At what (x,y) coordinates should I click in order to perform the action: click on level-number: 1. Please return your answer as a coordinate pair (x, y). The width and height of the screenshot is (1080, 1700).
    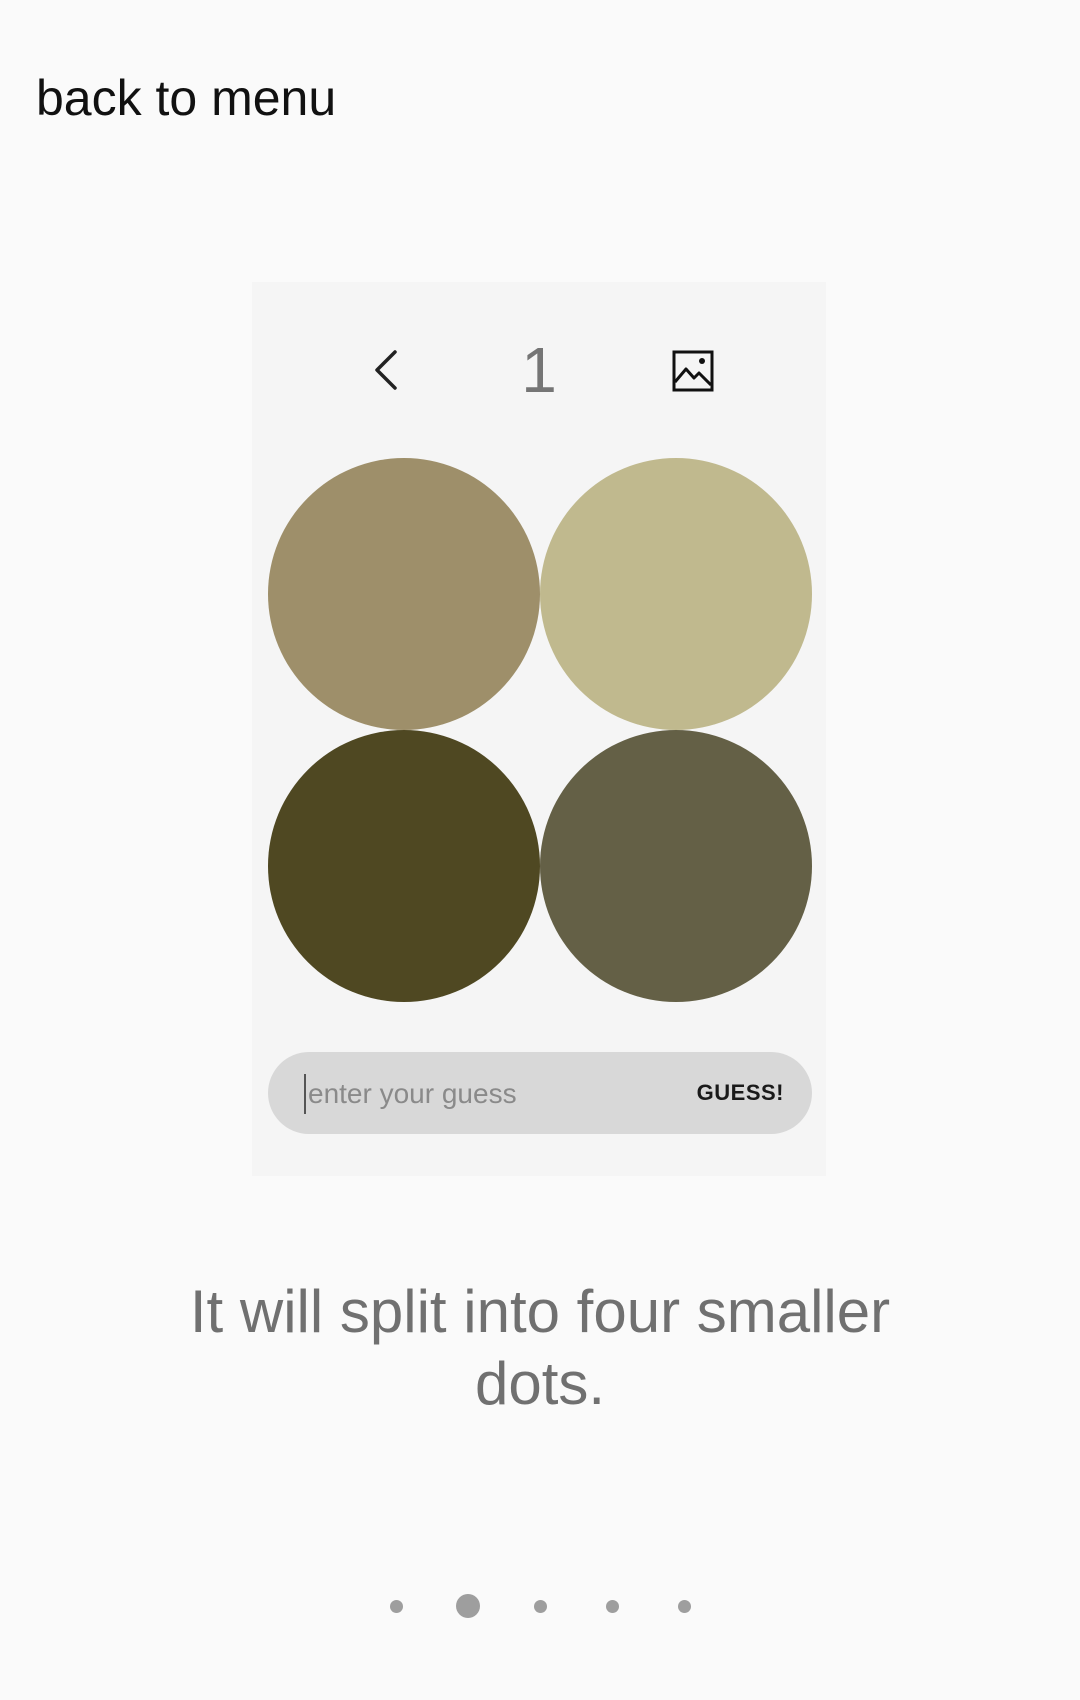
    Looking at the image, I should click on (539, 370).